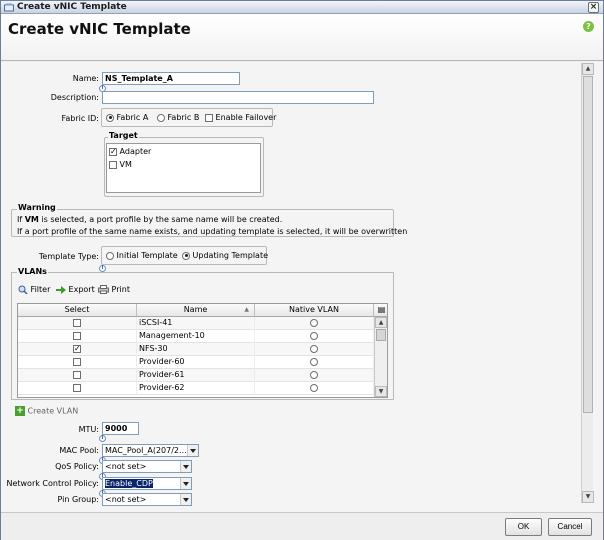 The height and width of the screenshot is (540, 604). Describe the element at coordinates (192, 450) in the screenshot. I see `chevron-down-icon` at that location.